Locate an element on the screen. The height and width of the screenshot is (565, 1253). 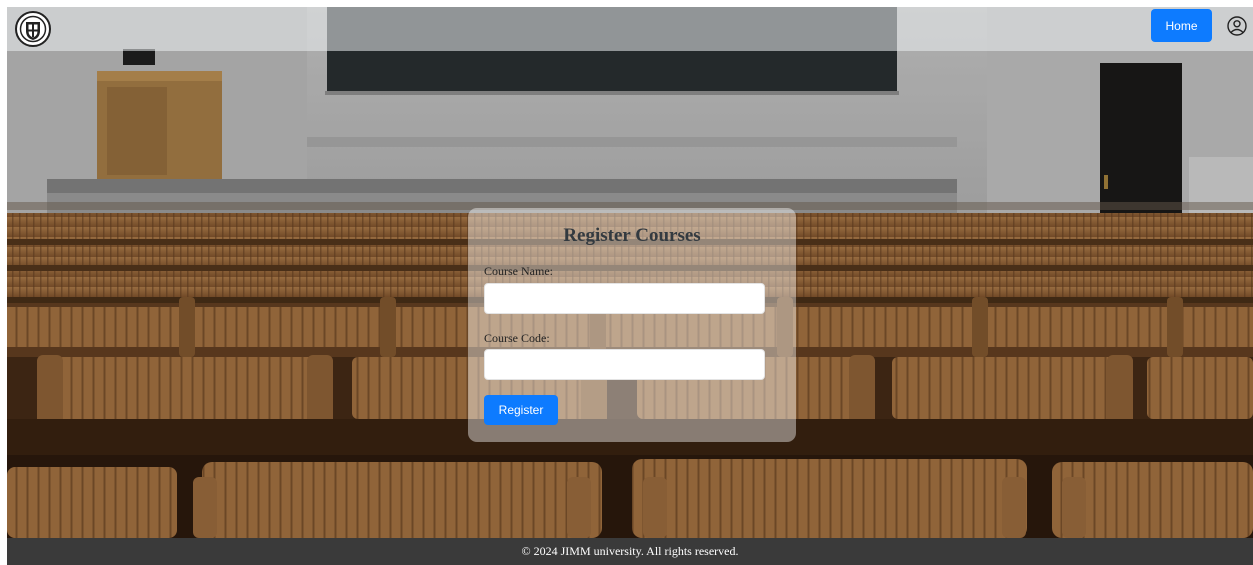
form-title: Register Courses is located at coordinates (632, 235).